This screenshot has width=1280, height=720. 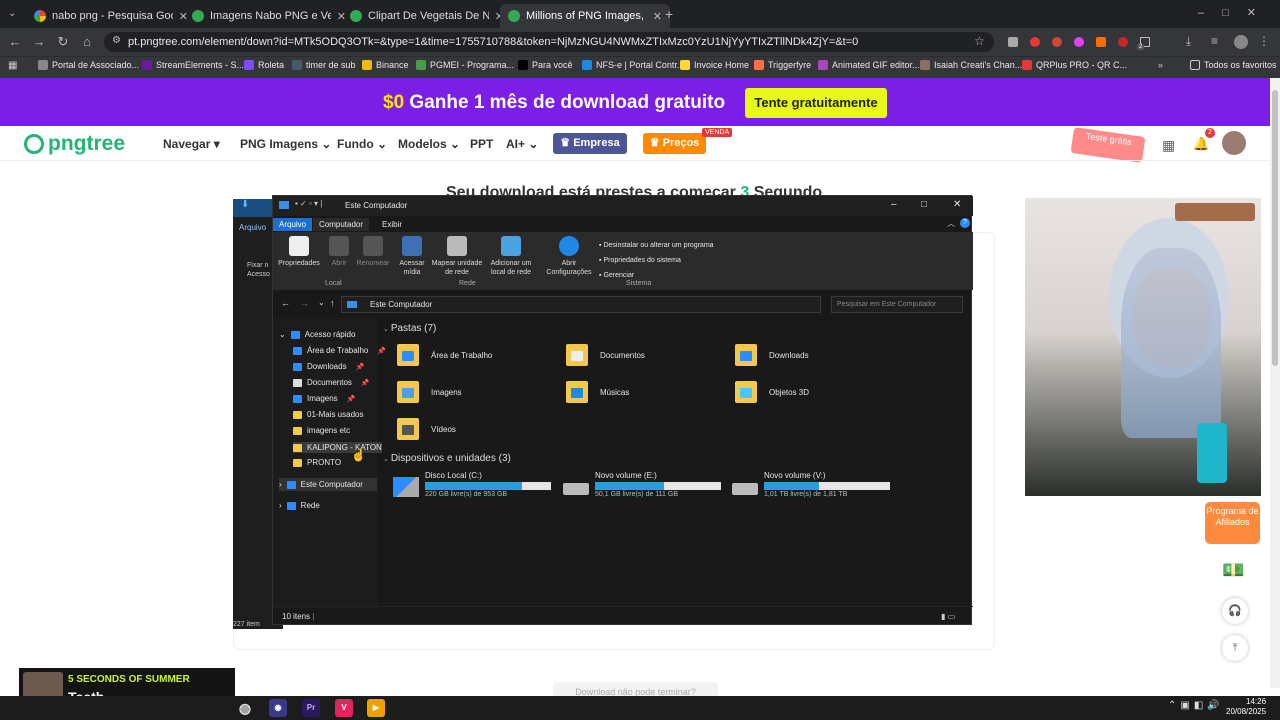 I want to click on new-tab-icon: +, so click(x=669, y=14).